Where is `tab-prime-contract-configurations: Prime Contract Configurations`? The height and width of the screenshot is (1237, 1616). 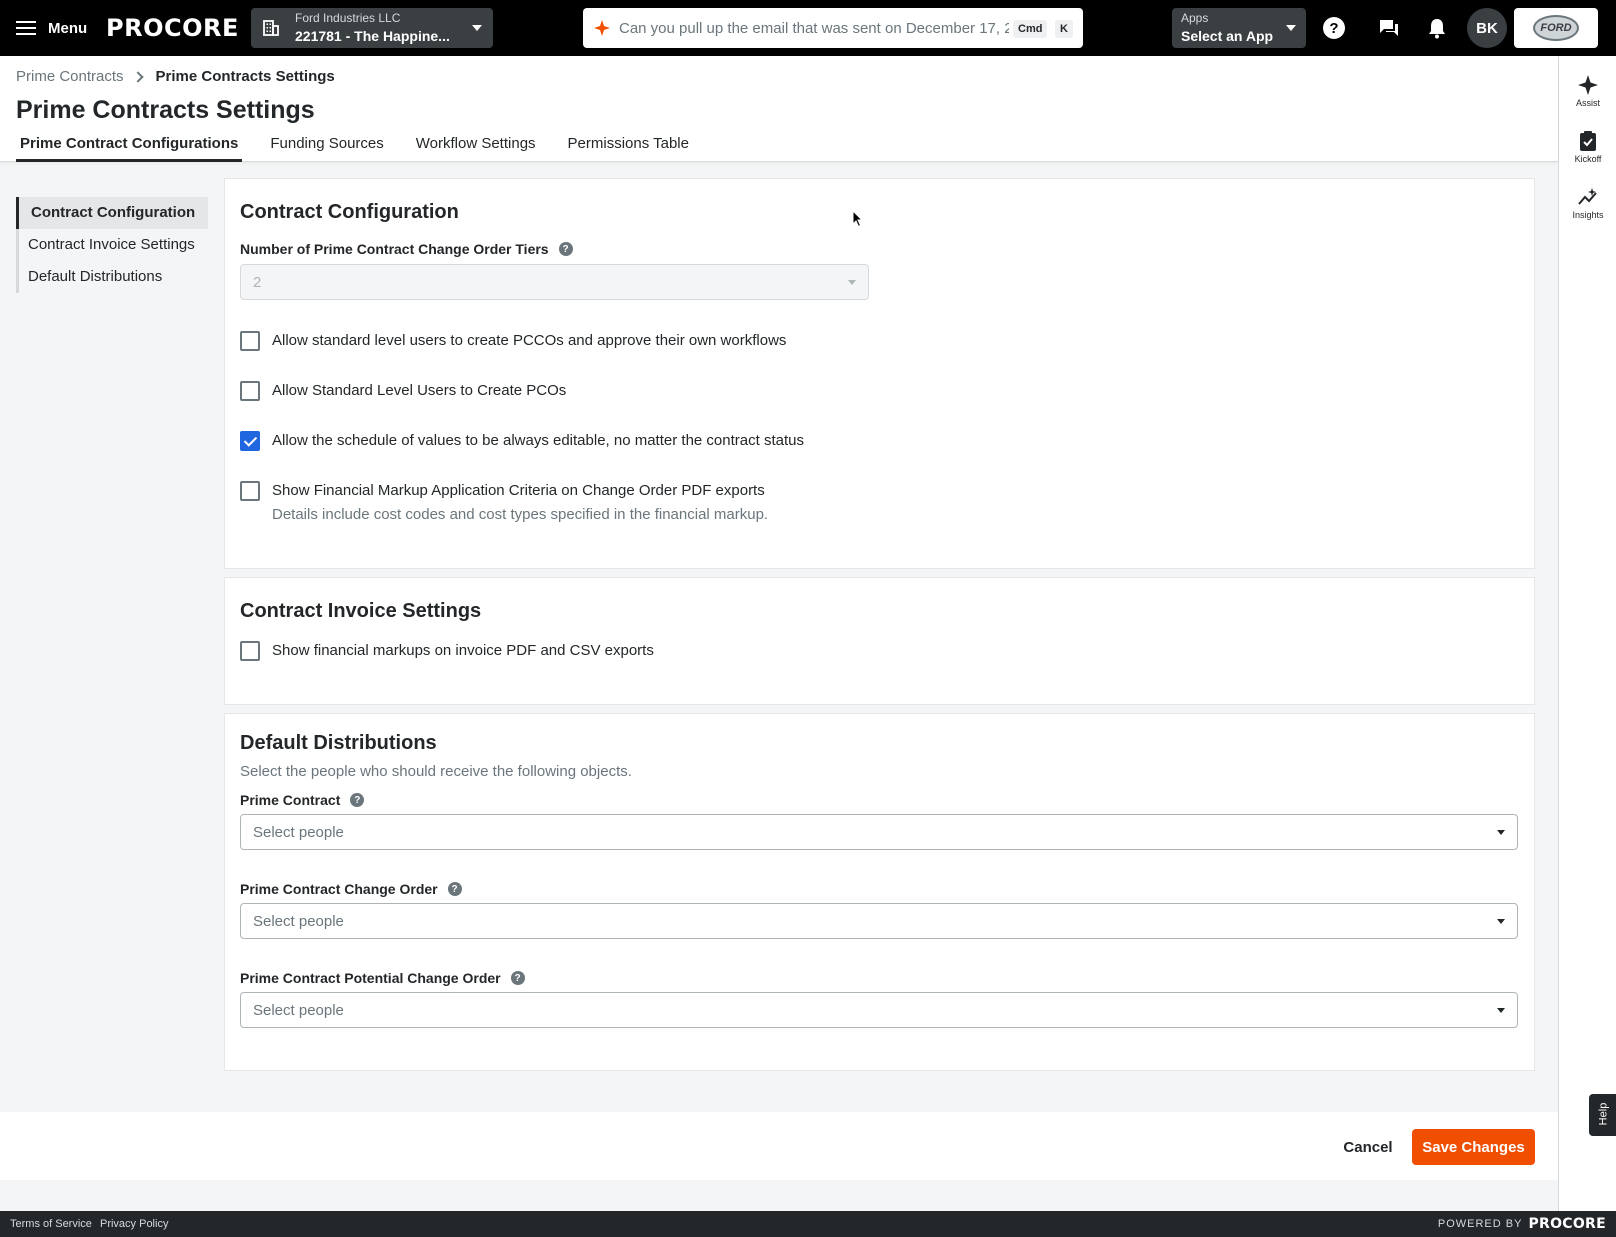 tab-prime-contract-configurations: Prime Contract Configurations is located at coordinates (129, 147).